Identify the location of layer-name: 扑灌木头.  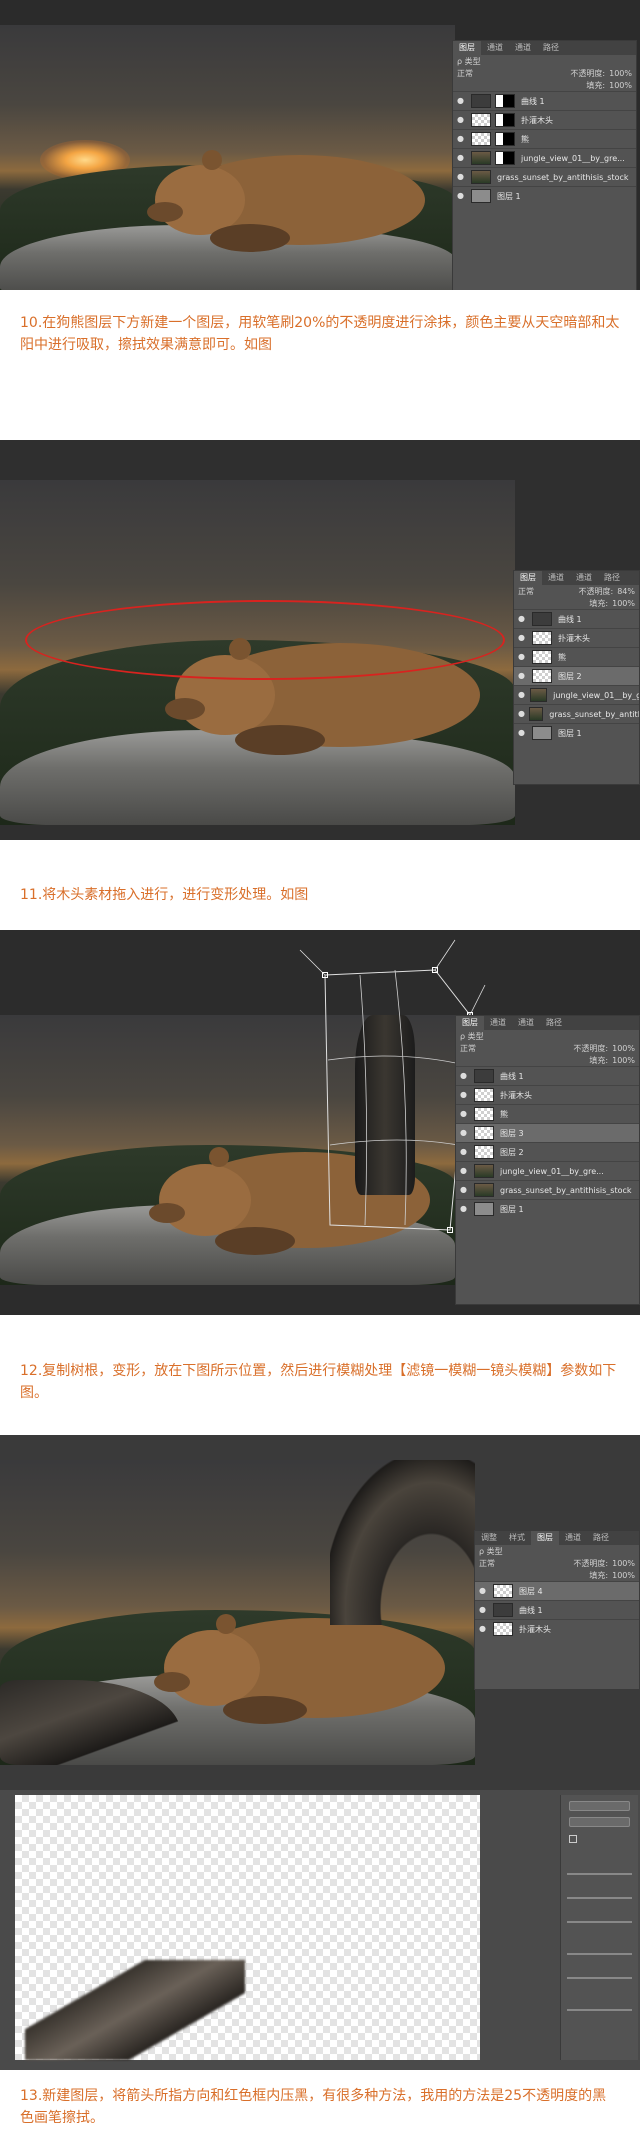
(574, 638).